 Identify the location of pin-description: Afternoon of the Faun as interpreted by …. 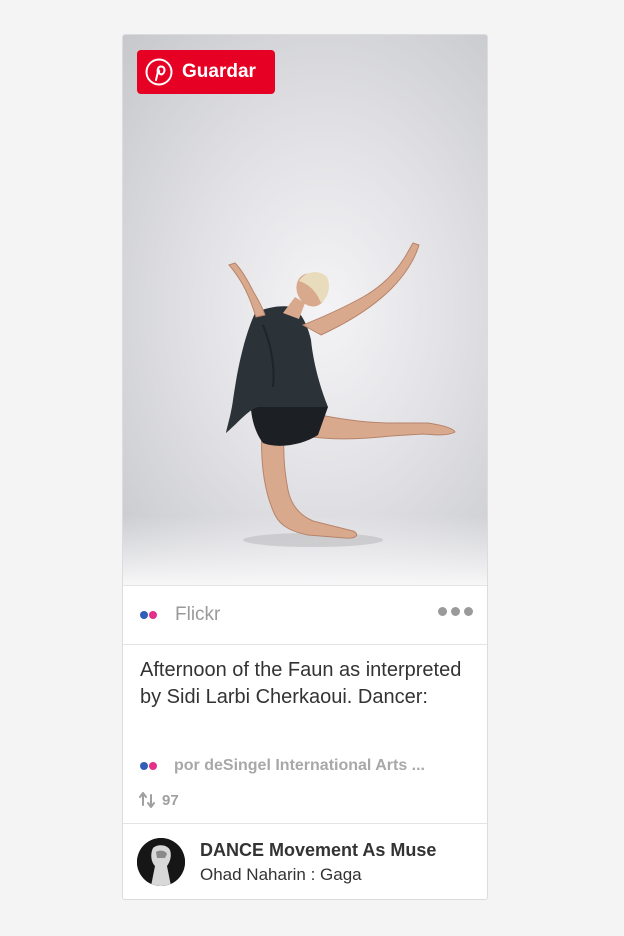
(301, 683).